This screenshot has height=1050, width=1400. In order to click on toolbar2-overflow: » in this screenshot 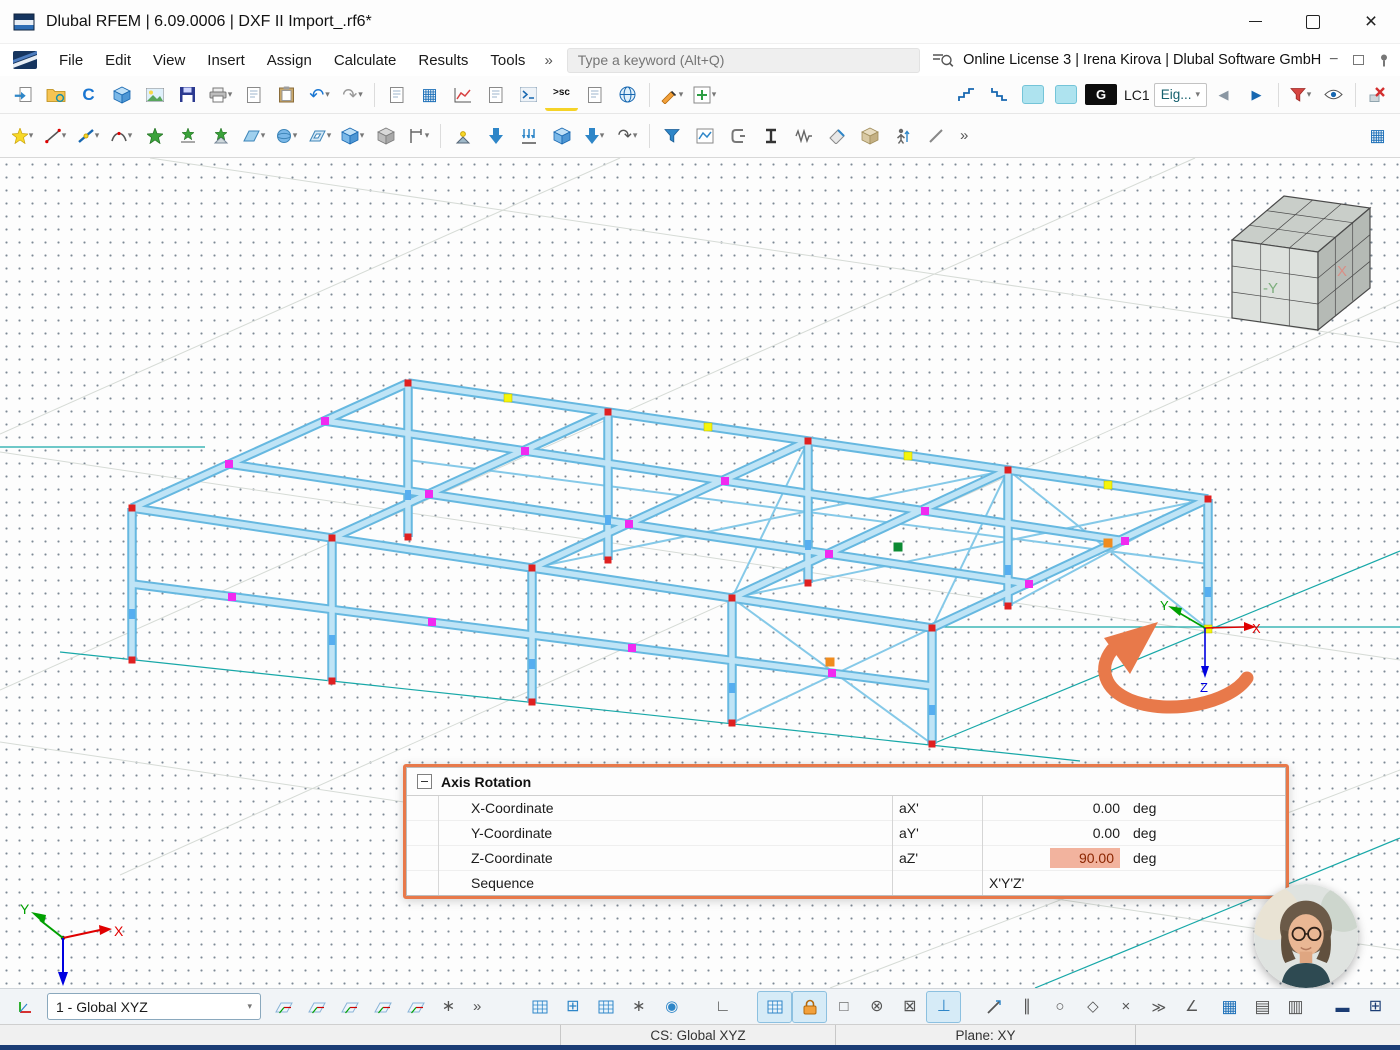, I will do `click(964, 135)`.